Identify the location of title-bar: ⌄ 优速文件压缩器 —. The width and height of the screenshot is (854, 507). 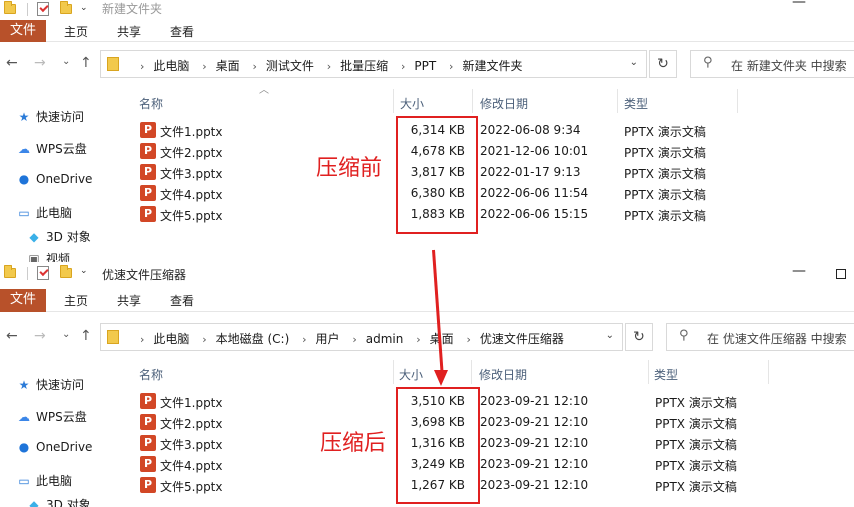
(427, 274).